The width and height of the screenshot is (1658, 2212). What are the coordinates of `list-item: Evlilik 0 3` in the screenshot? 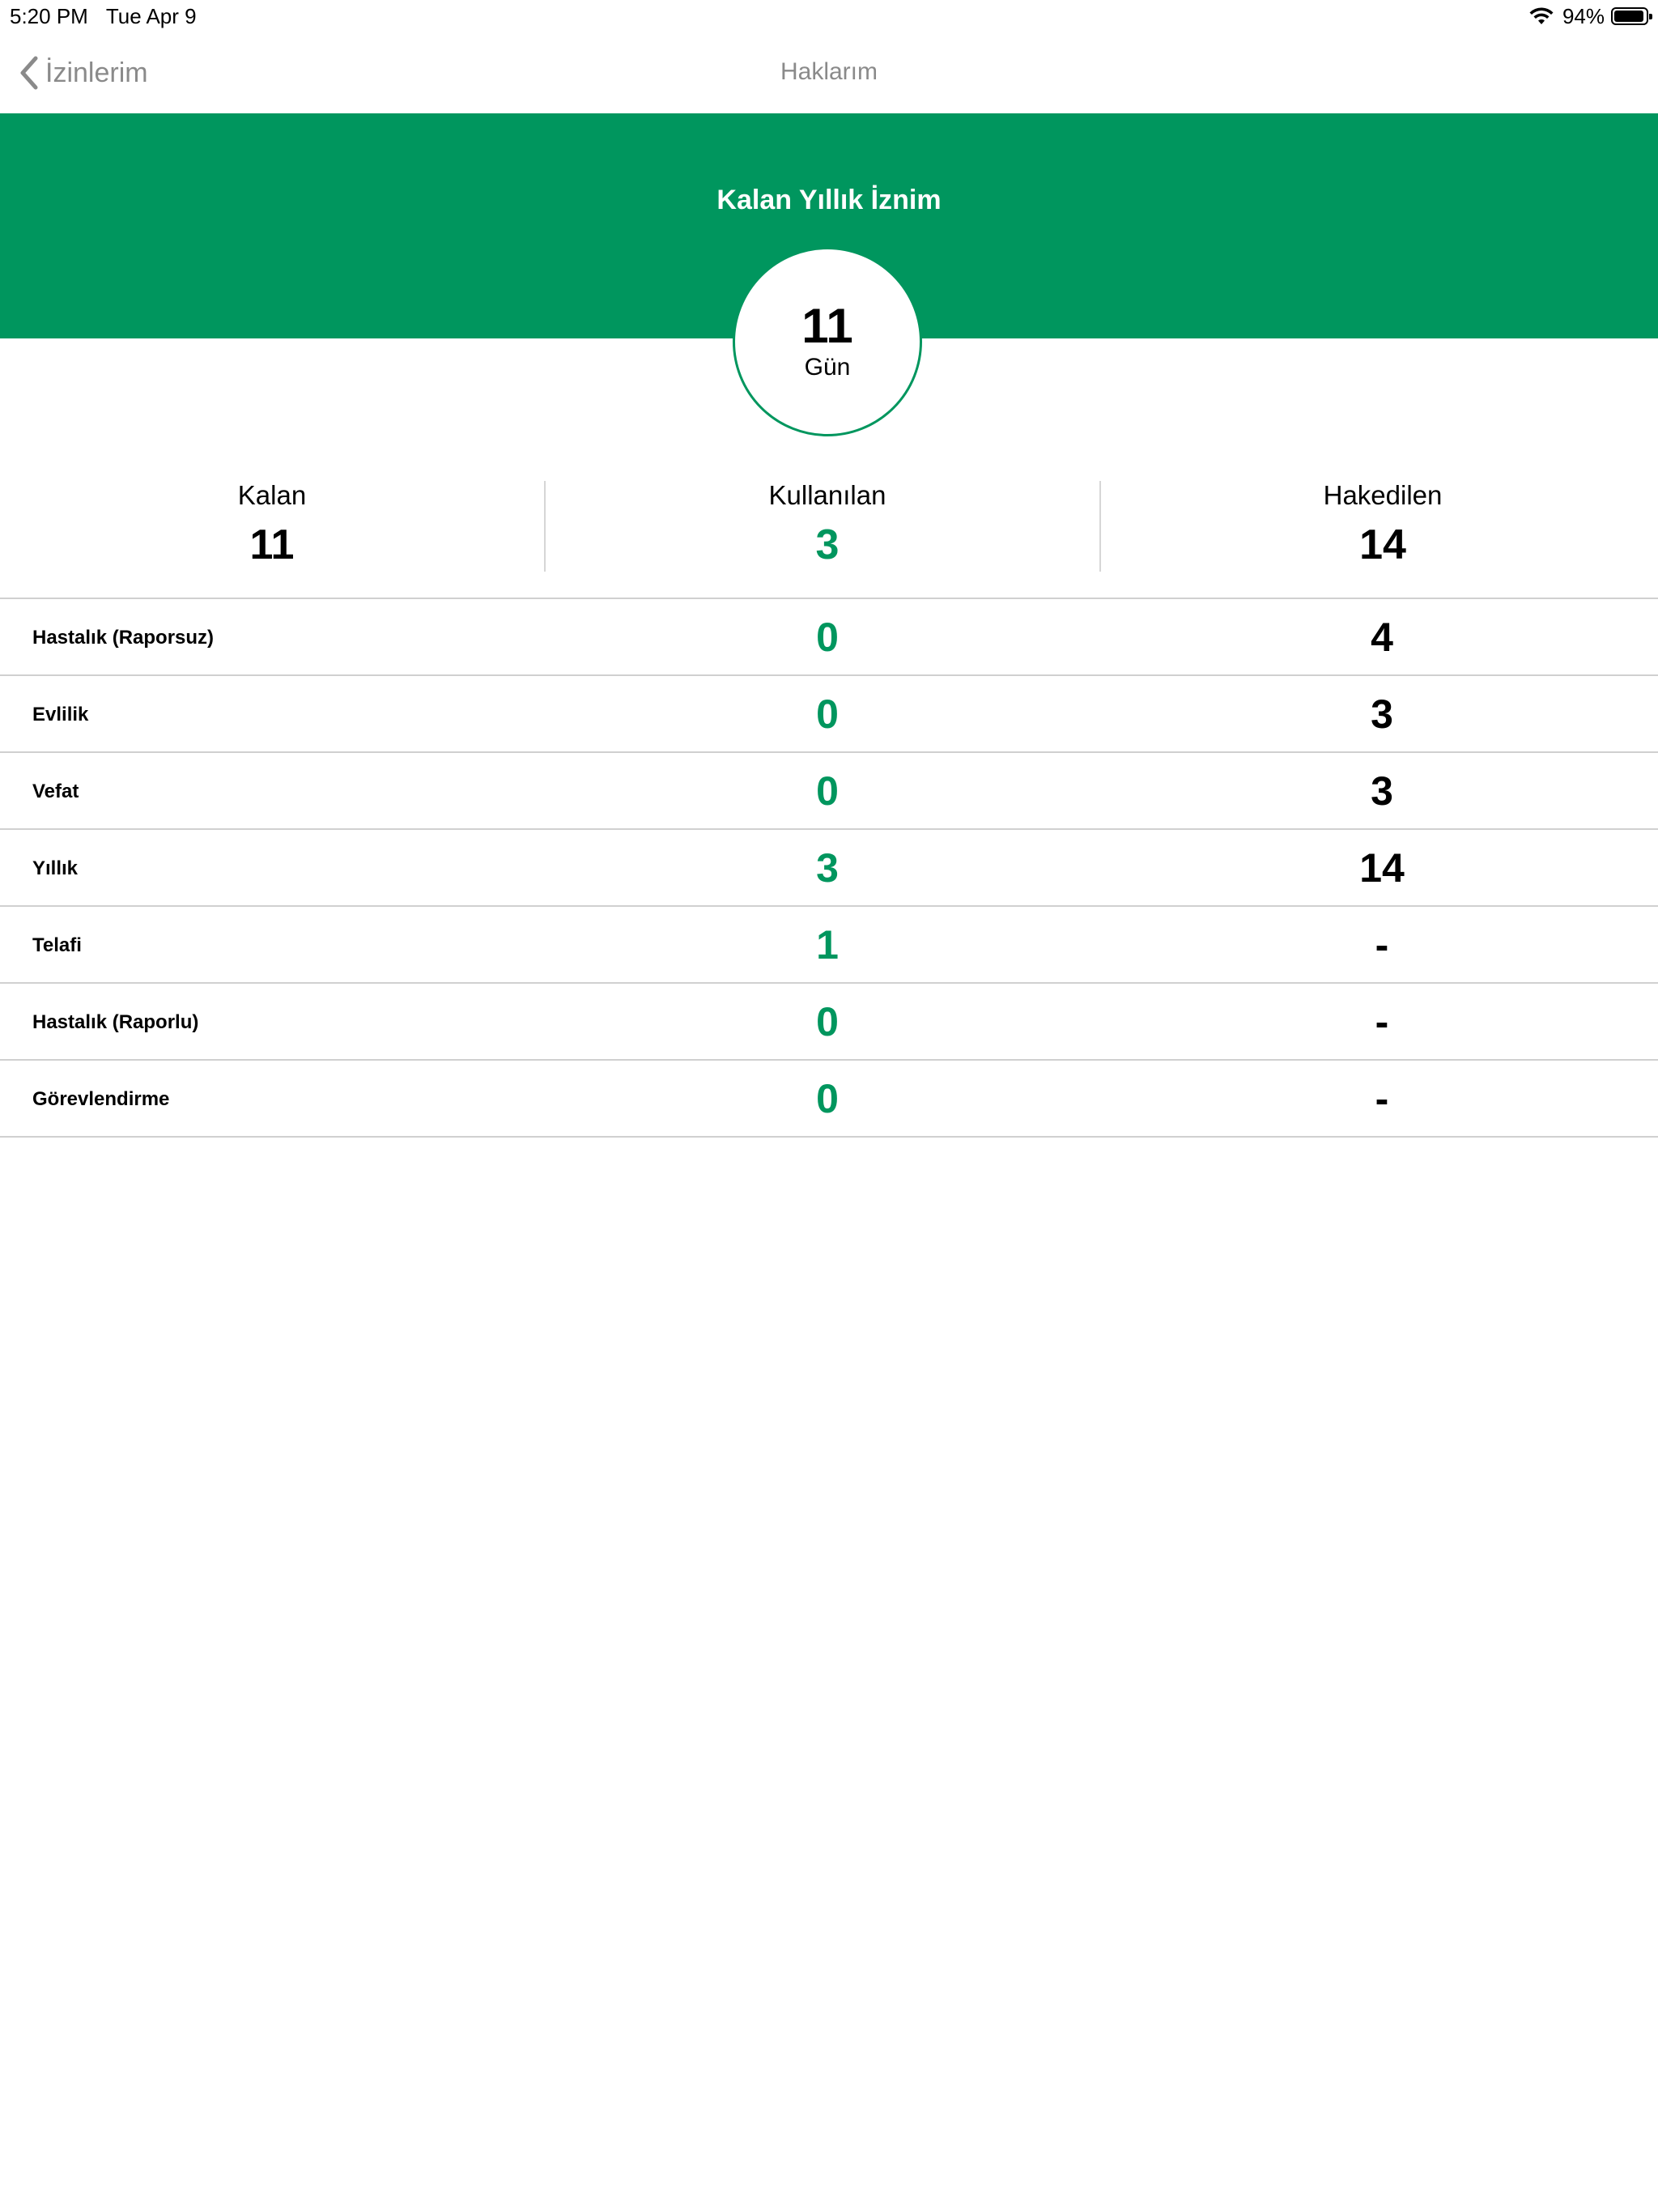 It's located at (829, 715).